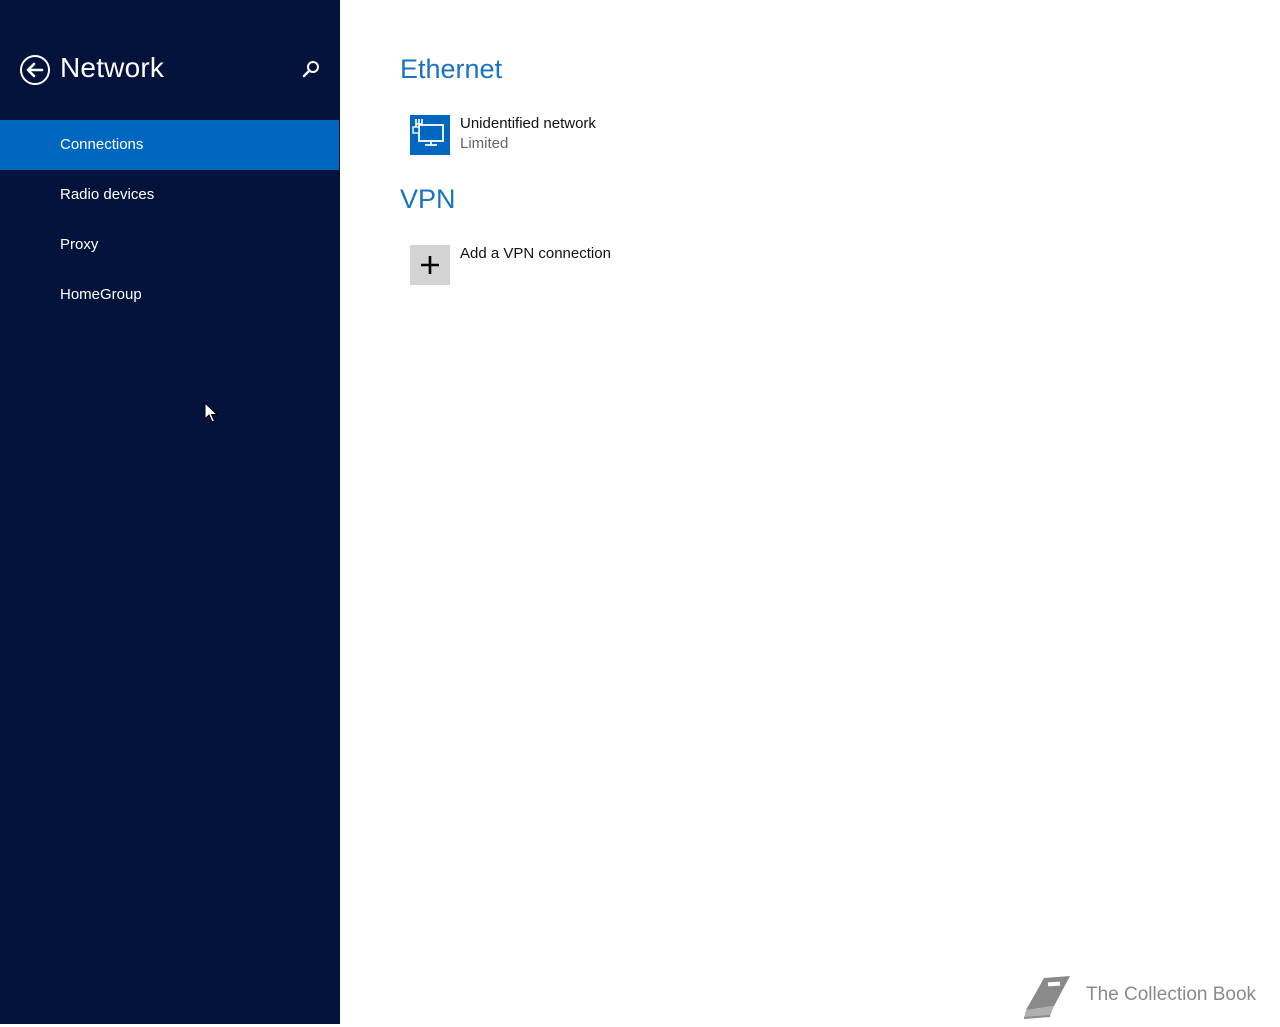 The width and height of the screenshot is (1280, 1027). What do you see at coordinates (560, 265) in the screenshot?
I see `add-vpn-connection-button: Add a VPN connection` at bounding box center [560, 265].